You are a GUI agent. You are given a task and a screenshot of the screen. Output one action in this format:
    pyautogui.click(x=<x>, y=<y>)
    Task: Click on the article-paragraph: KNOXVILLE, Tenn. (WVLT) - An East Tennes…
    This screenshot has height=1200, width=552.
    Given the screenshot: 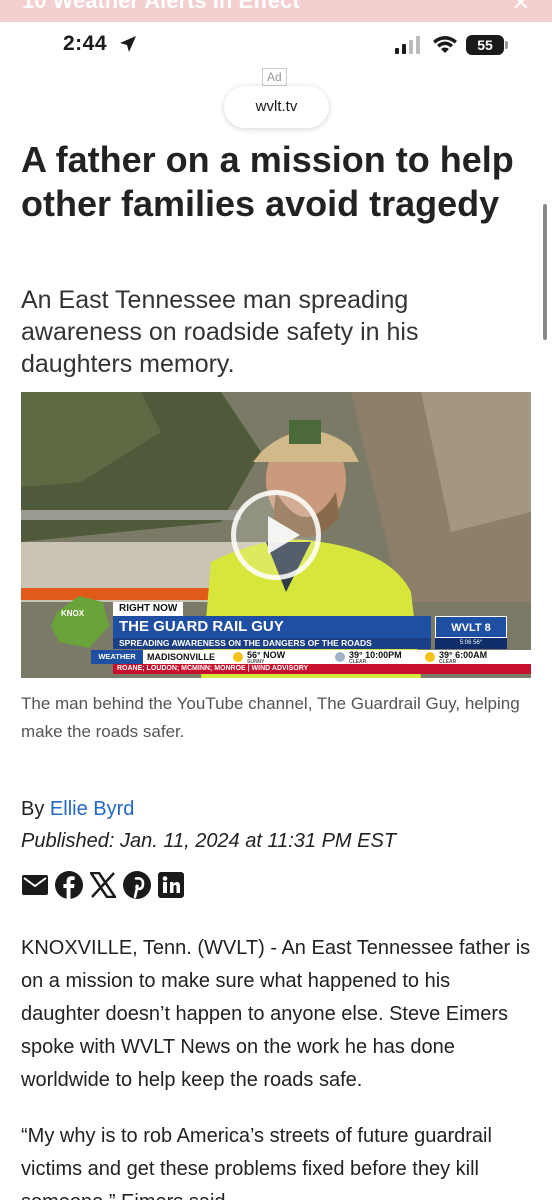 What is the action you would take?
    pyautogui.click(x=276, y=1014)
    